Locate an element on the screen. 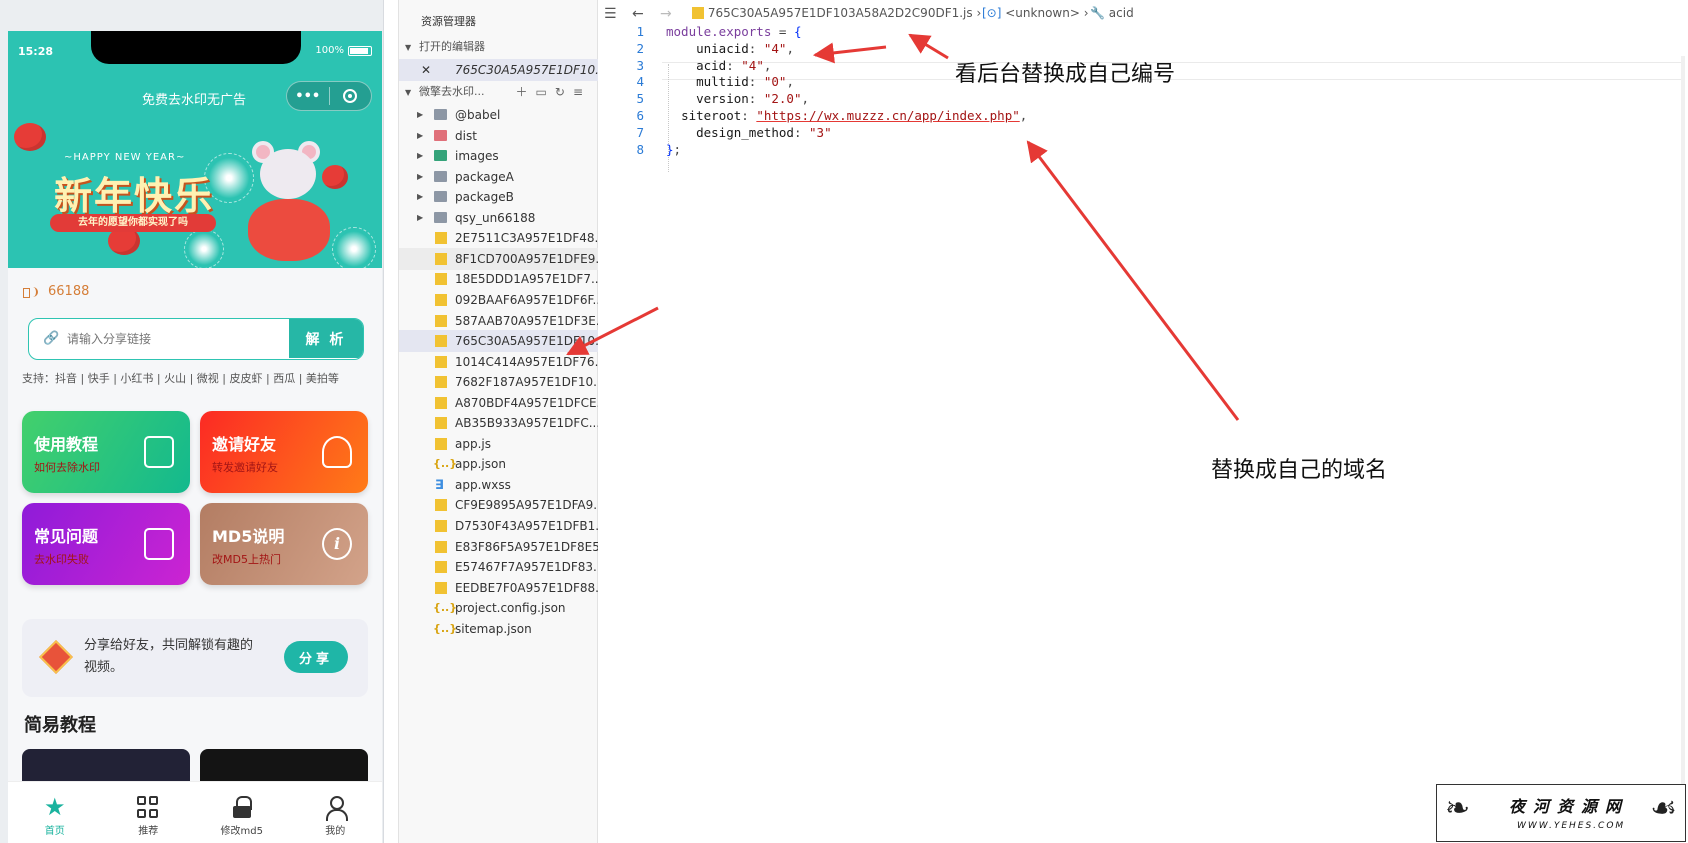  breadcrumb-file: 765C30A5A957E1DF103A58A2D2C90DF1.js › is located at coordinates (836, 13).